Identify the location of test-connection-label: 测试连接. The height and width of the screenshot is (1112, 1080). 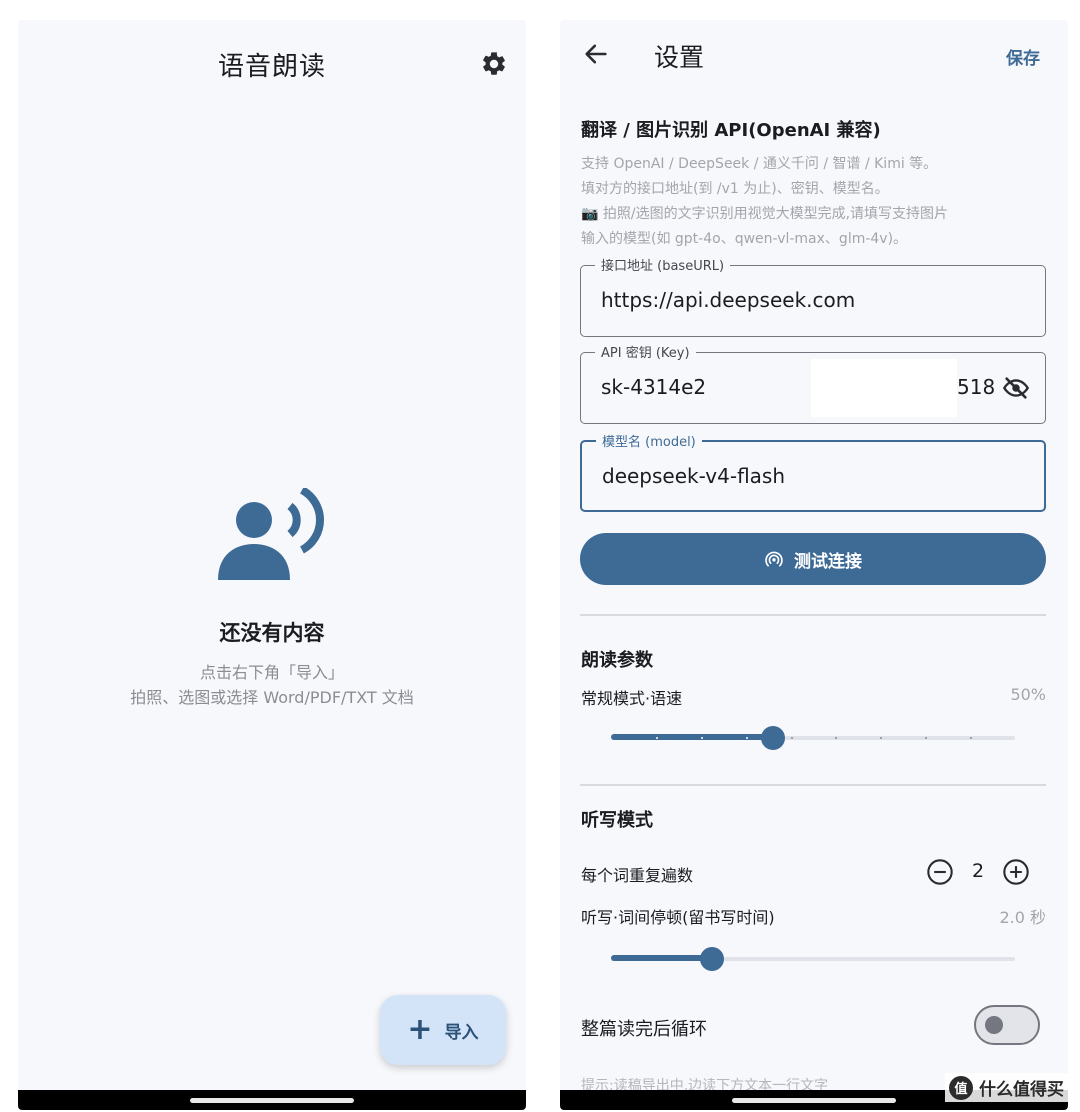
(828, 561).